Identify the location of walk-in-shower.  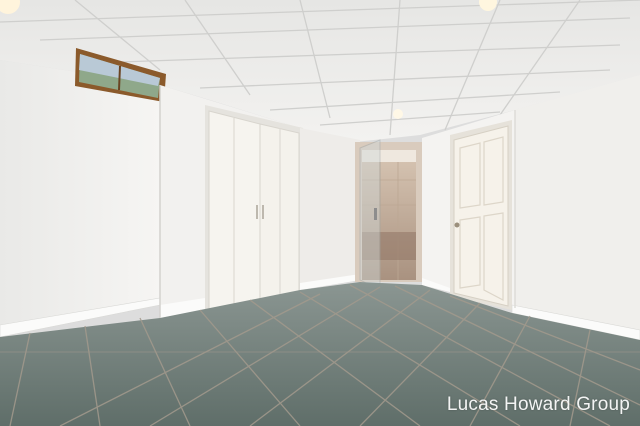
(388, 215).